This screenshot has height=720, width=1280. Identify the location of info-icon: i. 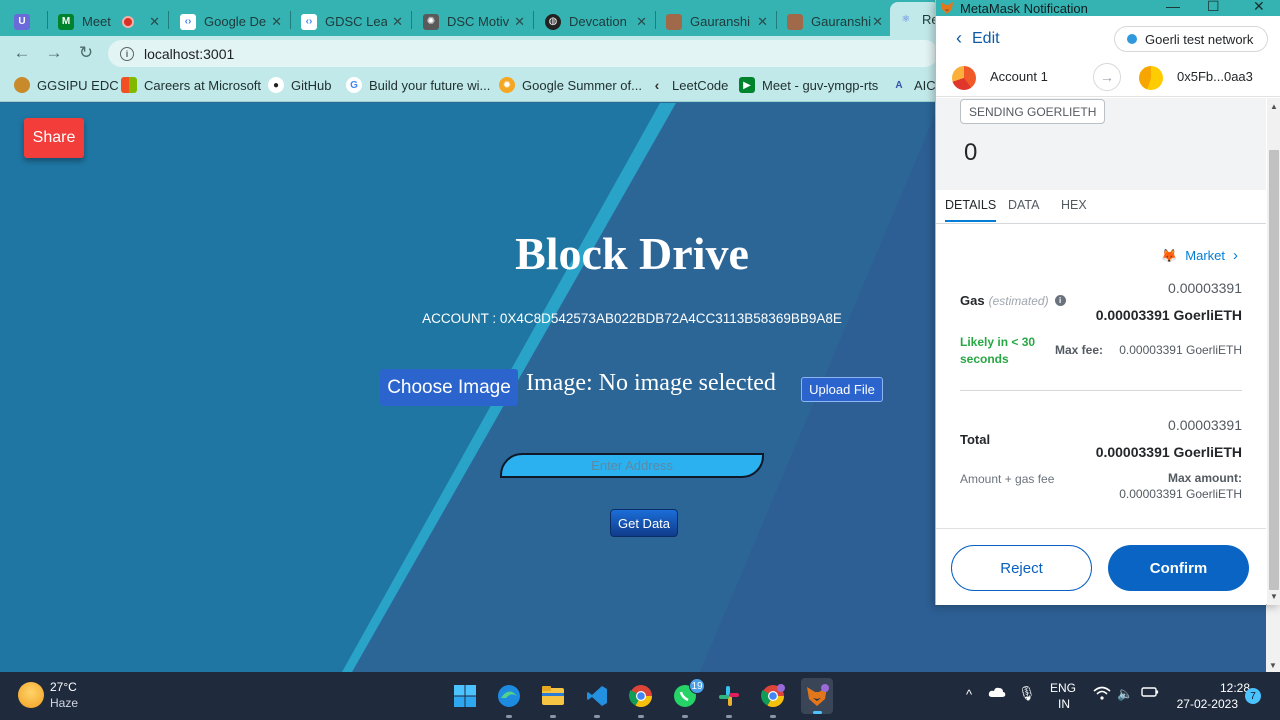
(1060, 300).